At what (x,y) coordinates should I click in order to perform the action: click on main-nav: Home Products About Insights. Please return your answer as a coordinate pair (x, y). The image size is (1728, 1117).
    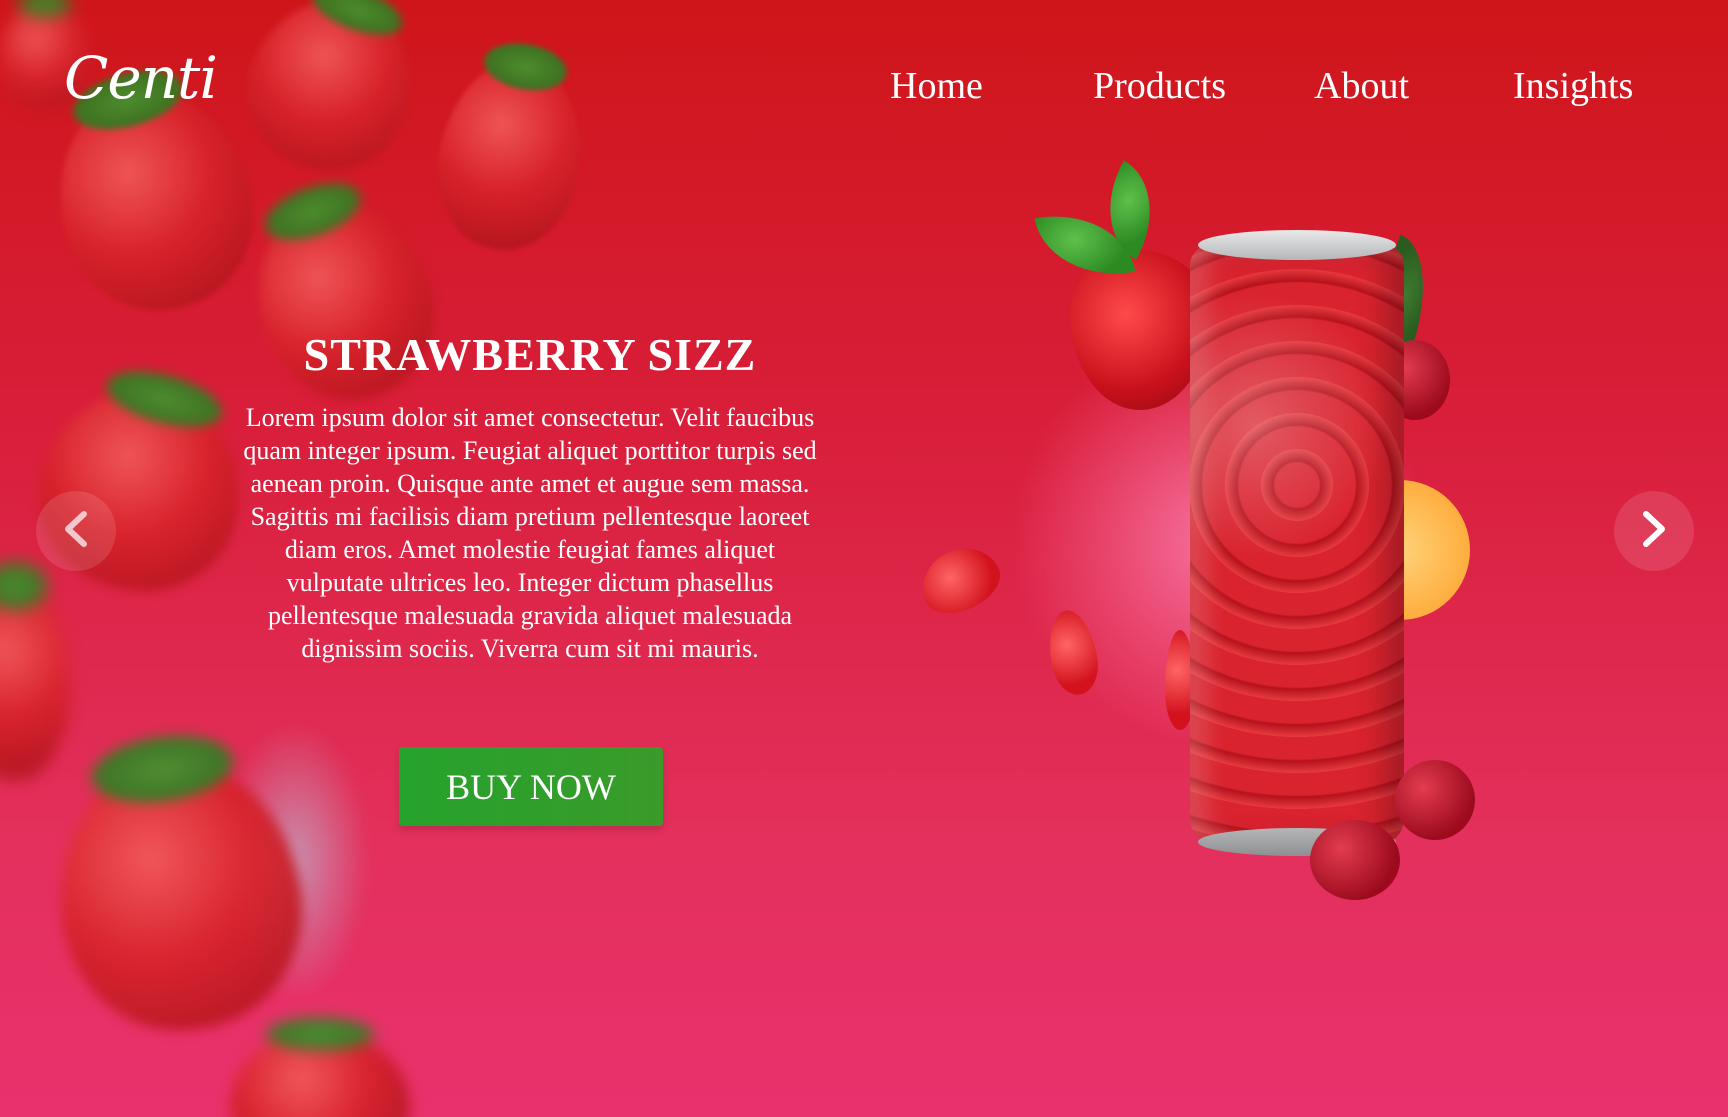
    Looking at the image, I should click on (864, 89).